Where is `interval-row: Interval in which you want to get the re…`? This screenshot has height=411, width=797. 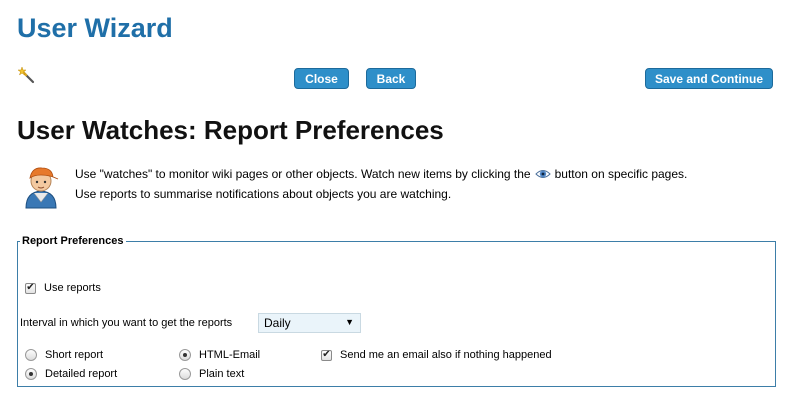 interval-row: Interval in which you want to get the re… is located at coordinates (126, 323).